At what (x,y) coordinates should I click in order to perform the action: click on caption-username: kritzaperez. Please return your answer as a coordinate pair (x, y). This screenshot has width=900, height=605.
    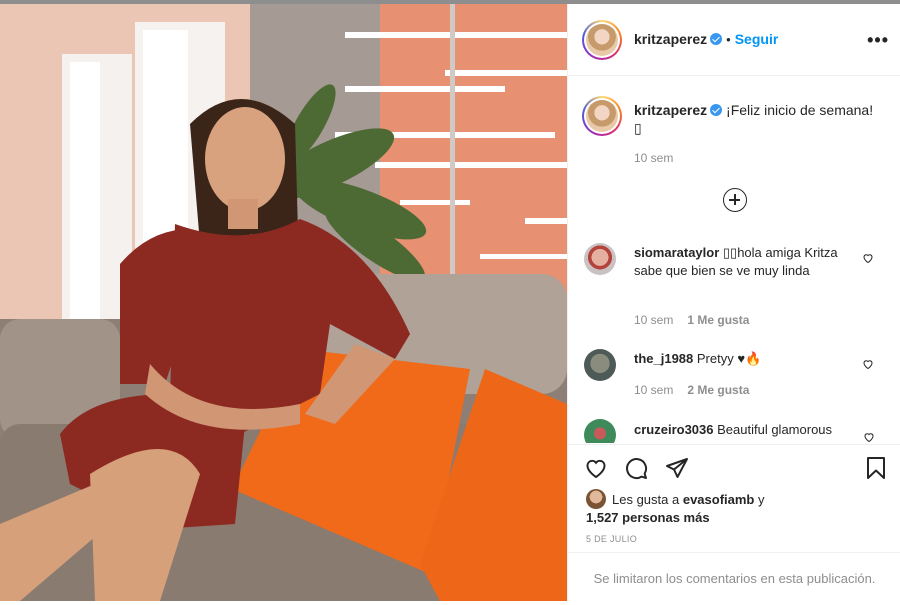
    Looking at the image, I should click on (670, 110).